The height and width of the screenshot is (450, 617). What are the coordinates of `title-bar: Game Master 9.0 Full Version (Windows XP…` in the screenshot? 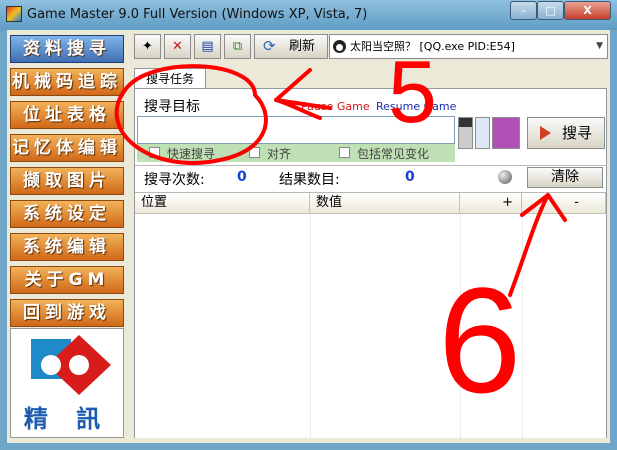 It's located at (308, 15).